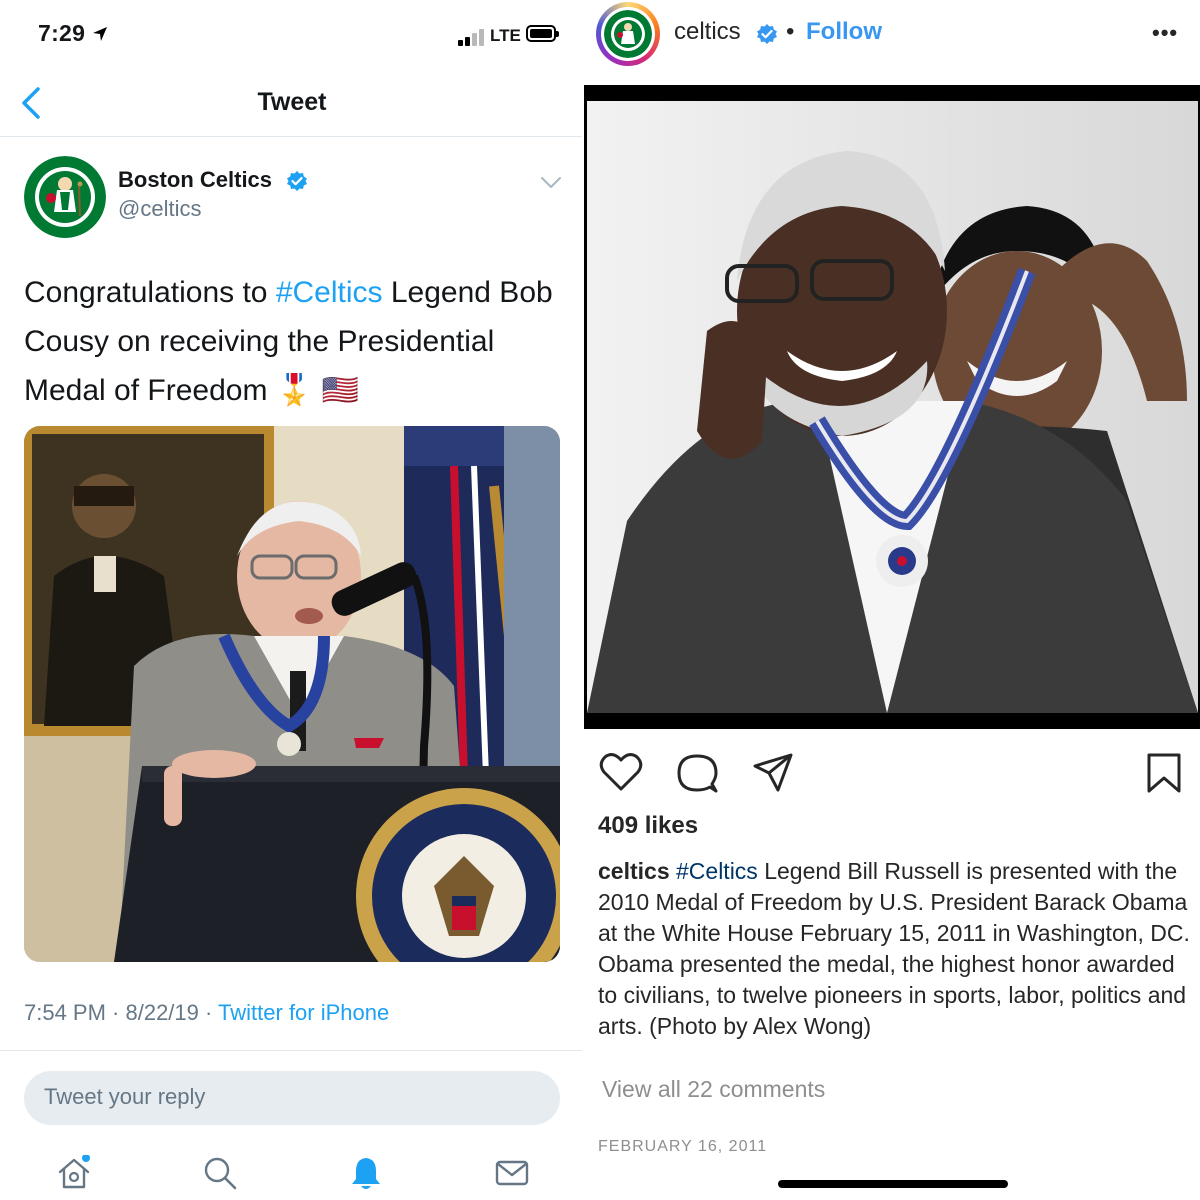 The image size is (1200, 1200). What do you see at coordinates (195, 180) in the screenshot?
I see `author-name: Boston Celtics` at bounding box center [195, 180].